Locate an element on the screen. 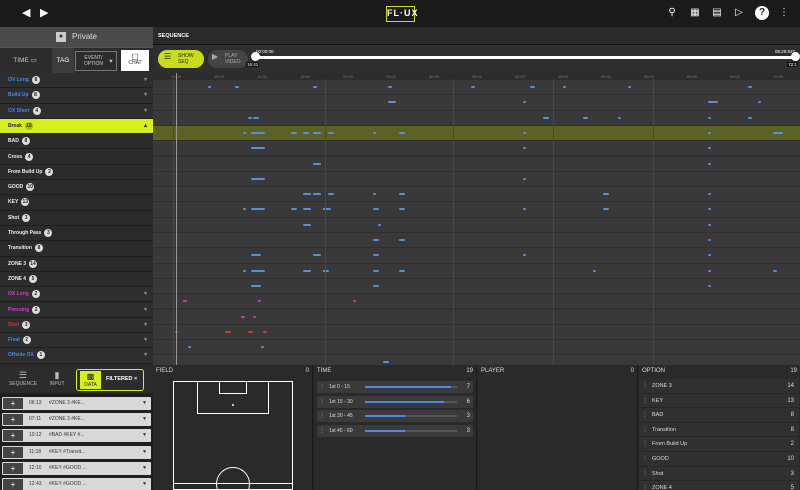 This screenshot has width=800, height=490. tab-data: ▩ DATA is located at coordinates (90, 380).